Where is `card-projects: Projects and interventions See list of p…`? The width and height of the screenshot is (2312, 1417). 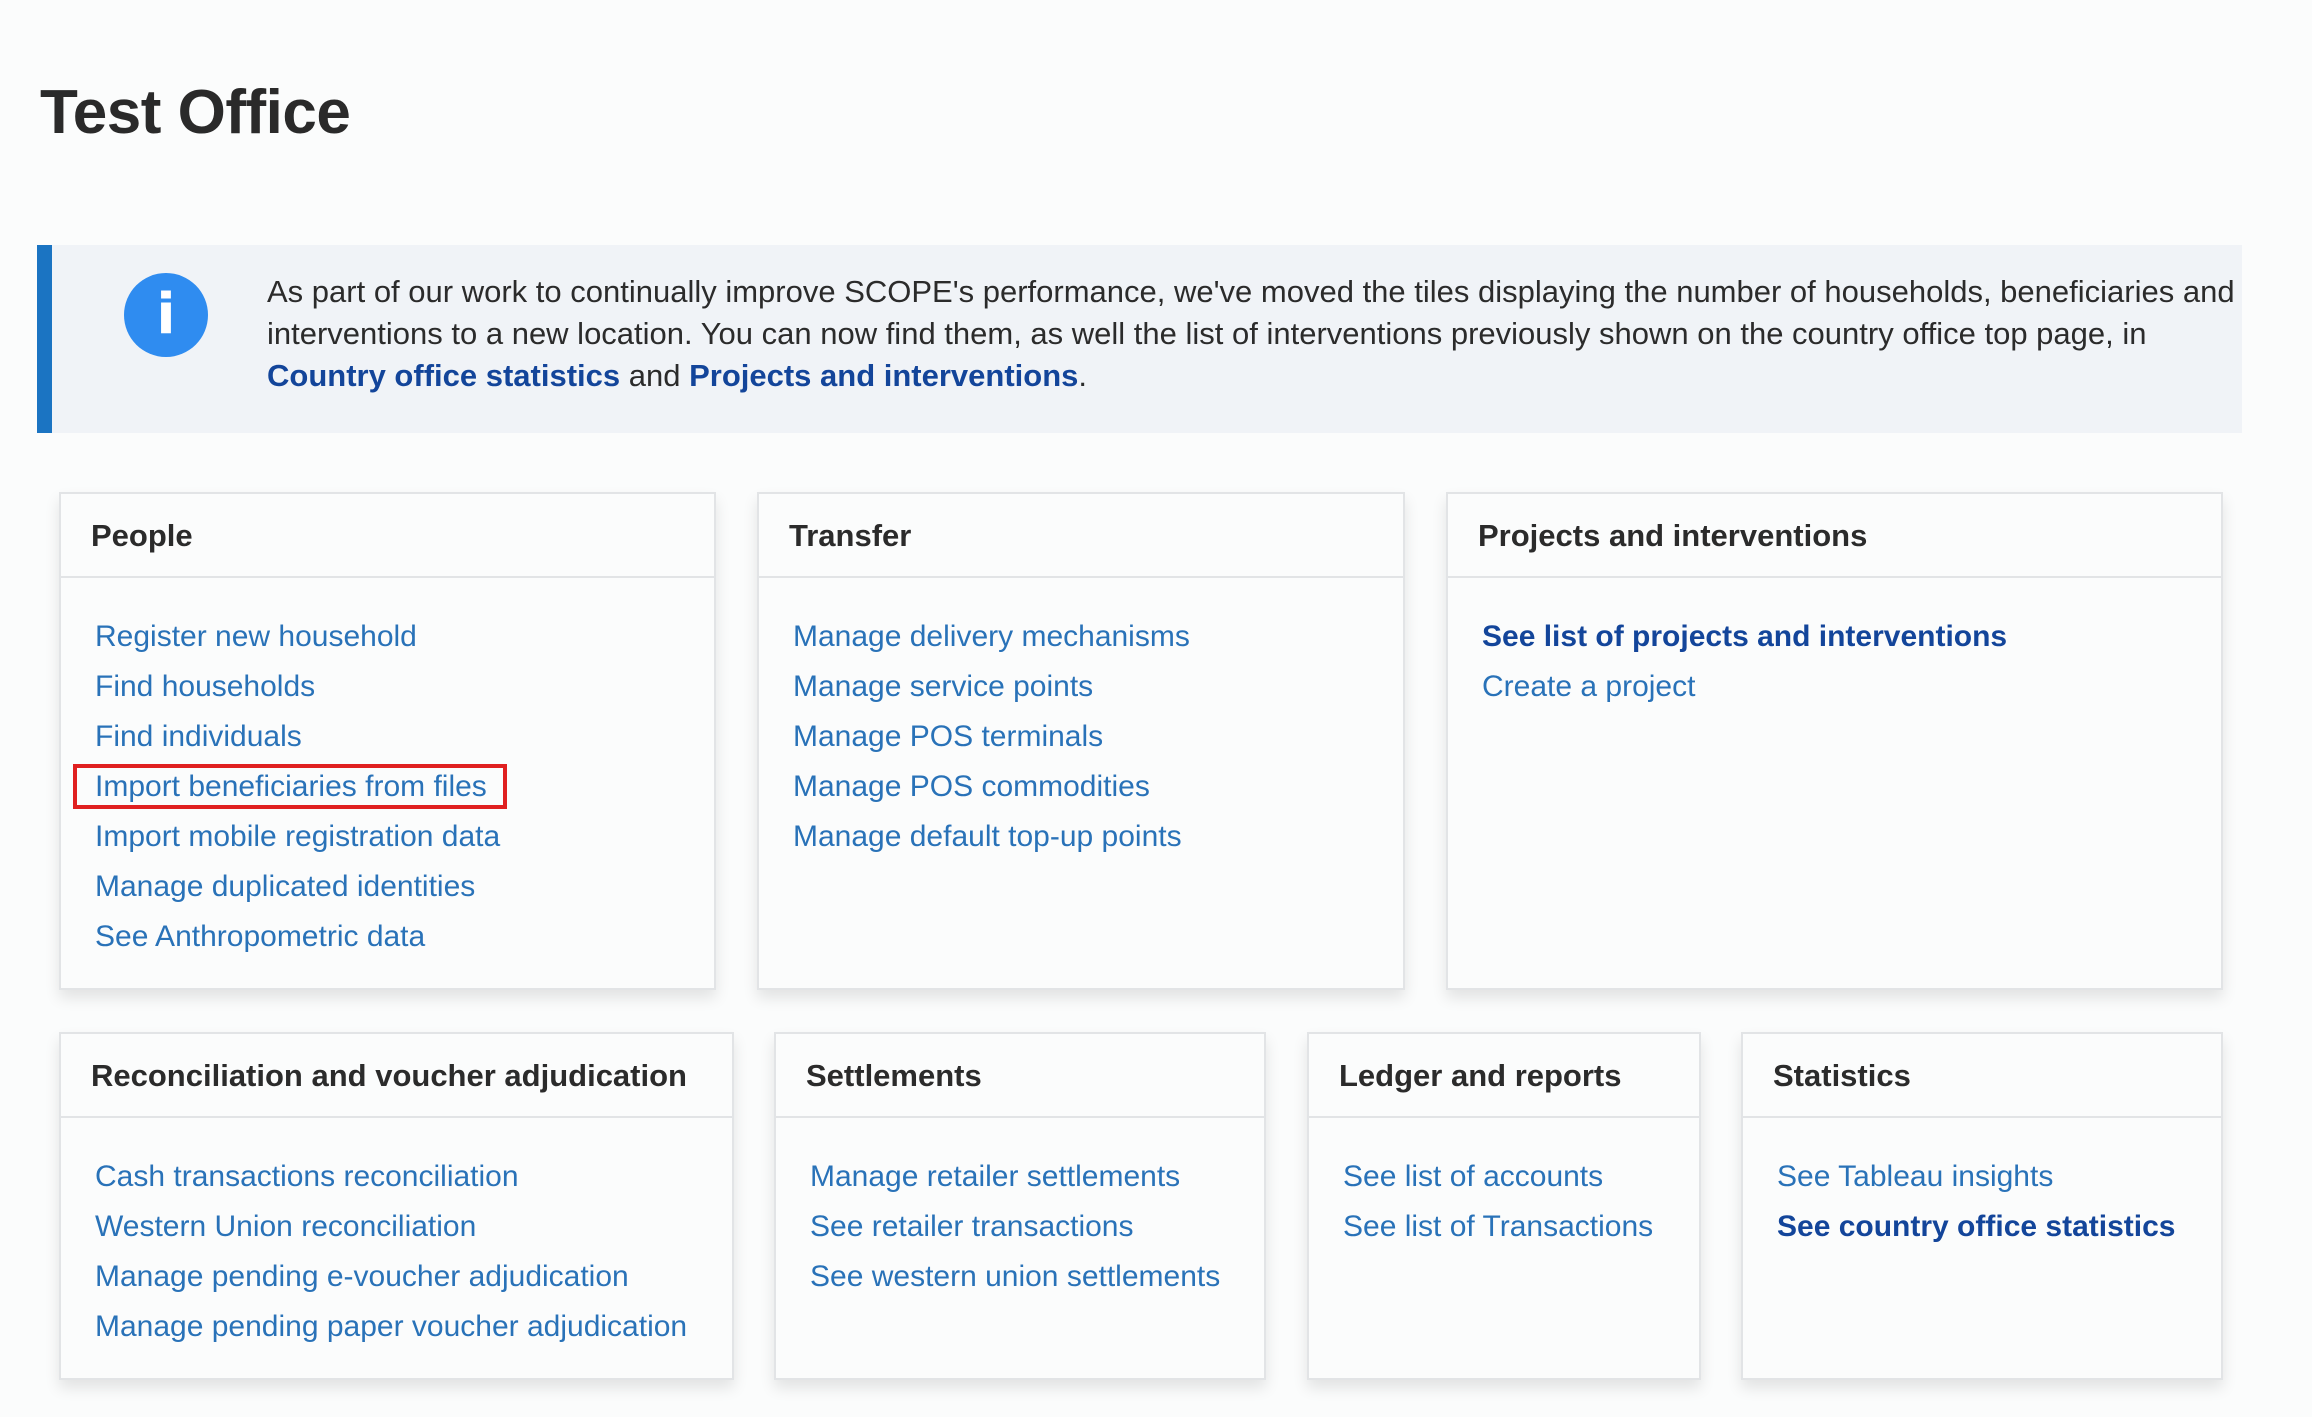 card-projects: Projects and interventions See list of p… is located at coordinates (1834, 741).